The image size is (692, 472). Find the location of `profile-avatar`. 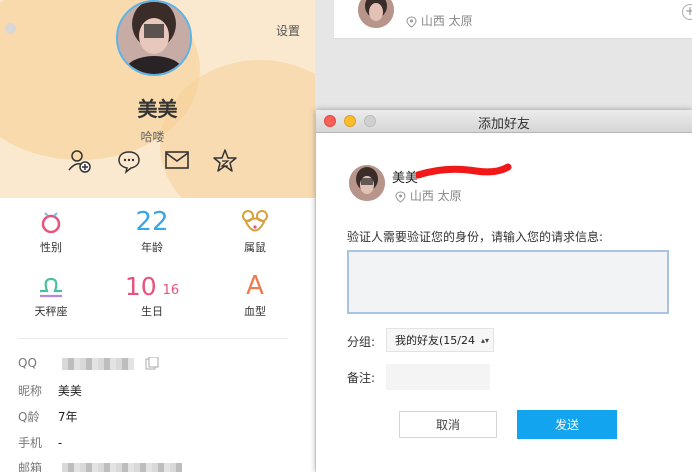

profile-avatar is located at coordinates (154, 38).